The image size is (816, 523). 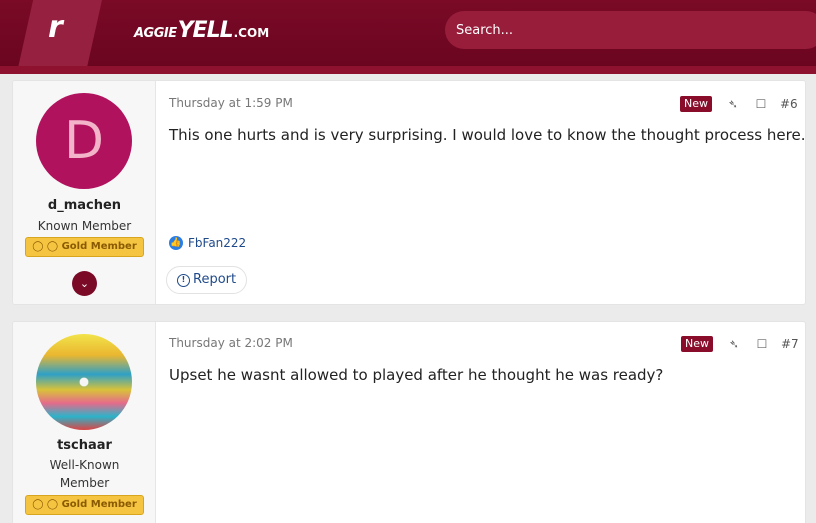 What do you see at coordinates (84, 141) in the screenshot?
I see `avatar: D` at bounding box center [84, 141].